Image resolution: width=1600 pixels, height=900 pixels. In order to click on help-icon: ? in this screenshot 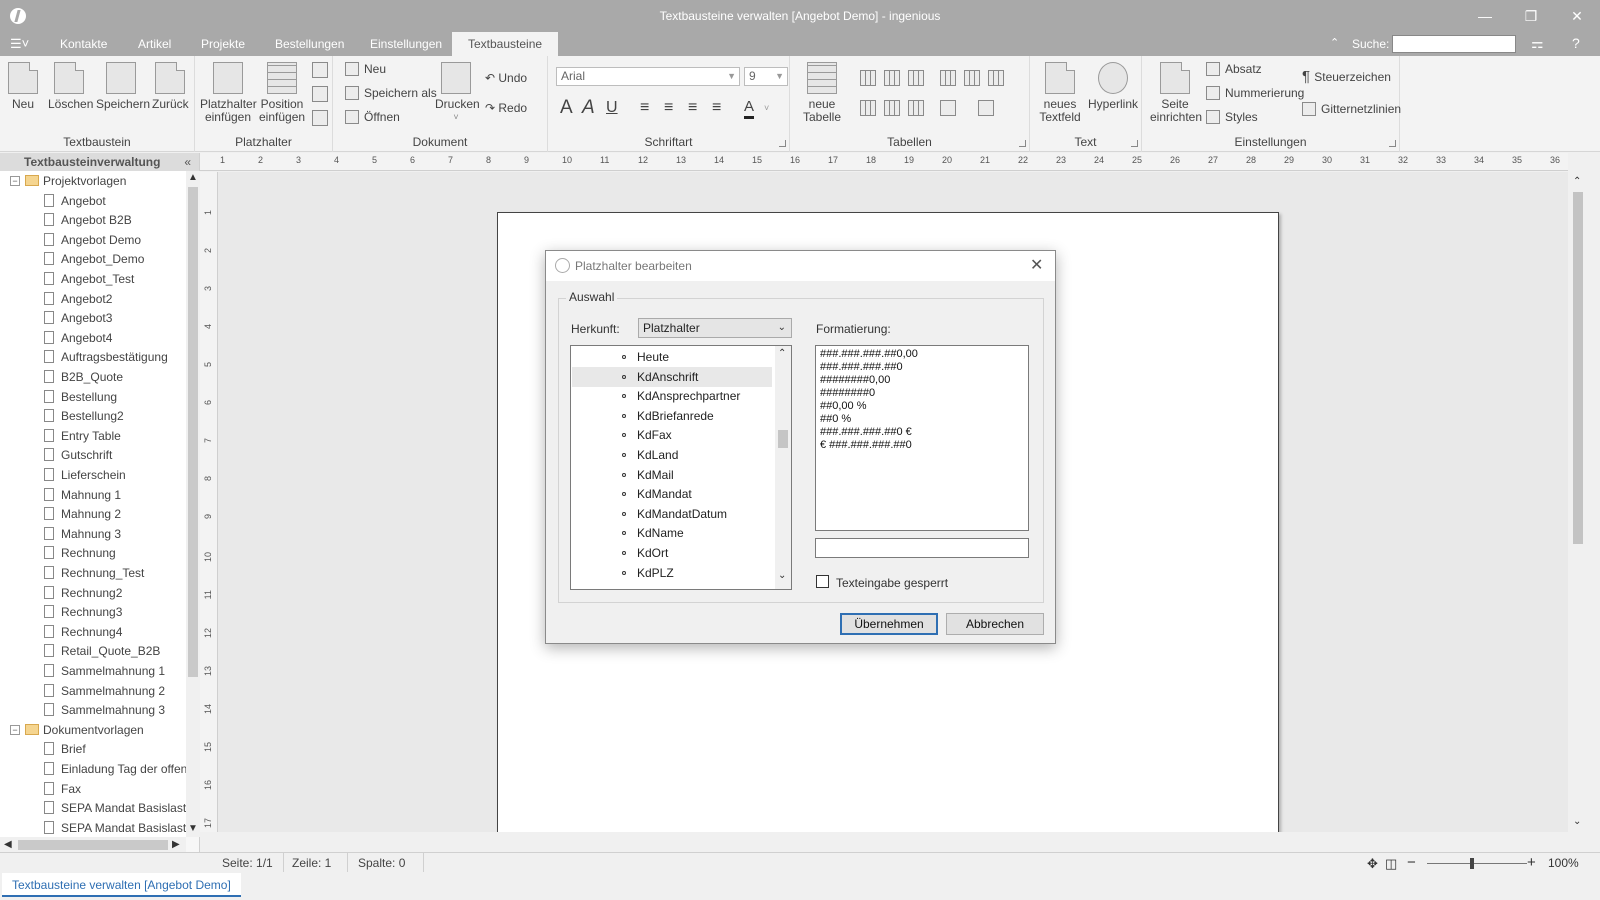, I will do `click(1576, 43)`.